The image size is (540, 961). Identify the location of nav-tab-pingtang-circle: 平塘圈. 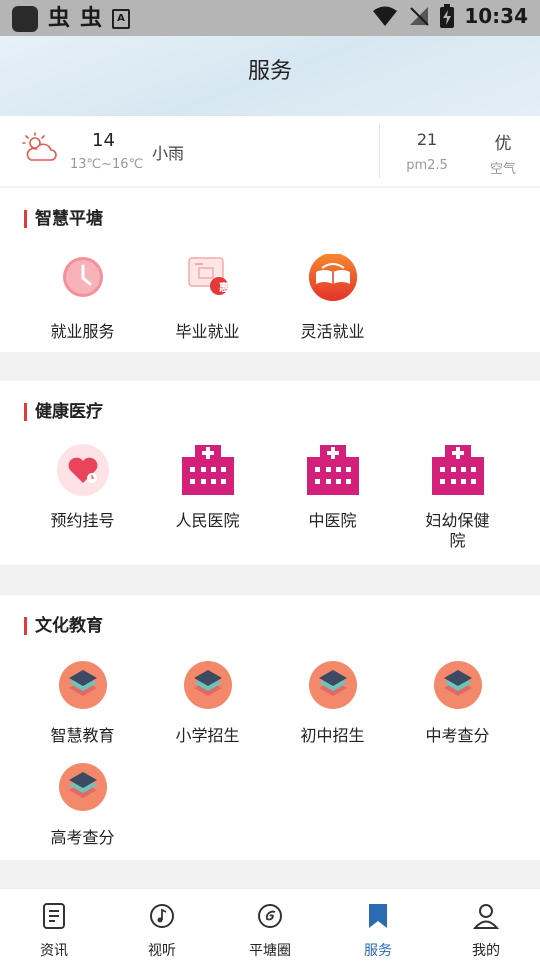
(270, 925).